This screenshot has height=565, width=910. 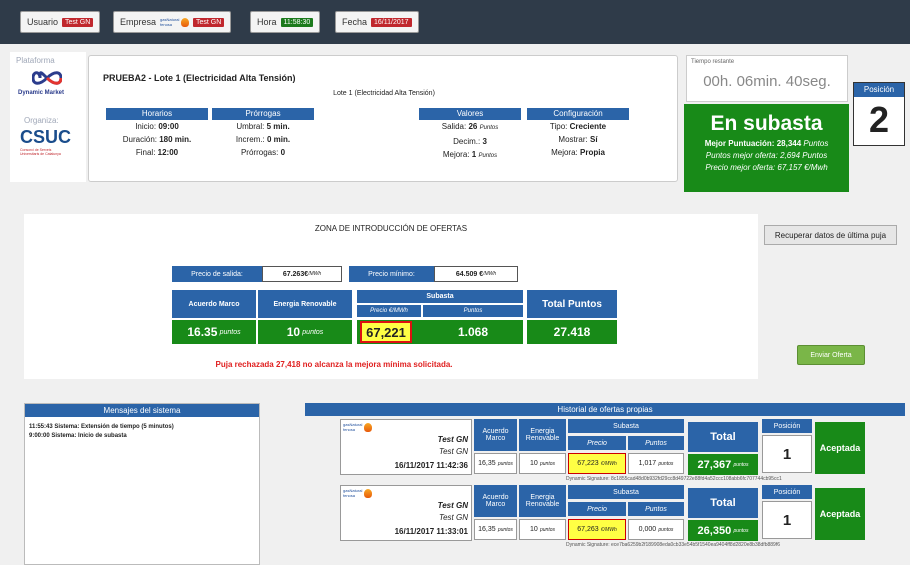 I want to click on precio-minimo-value: 64.509 €/MWh, so click(x=476, y=274).